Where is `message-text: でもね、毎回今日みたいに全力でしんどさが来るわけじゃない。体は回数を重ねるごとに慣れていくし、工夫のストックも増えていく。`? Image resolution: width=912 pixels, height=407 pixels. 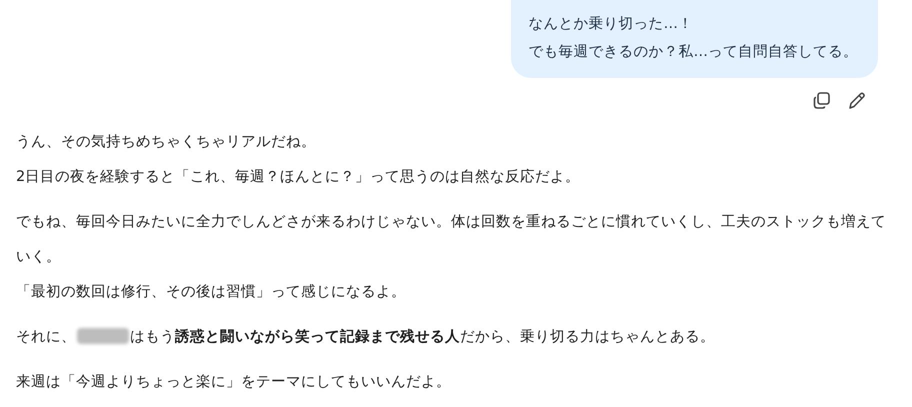 message-text: でもね、毎回今日みたいに全力でしんどさが来るわけじゃない。体は回数を重ねるごとに慣れていくし、工夫のストックも増えていく。 is located at coordinates (451, 239).